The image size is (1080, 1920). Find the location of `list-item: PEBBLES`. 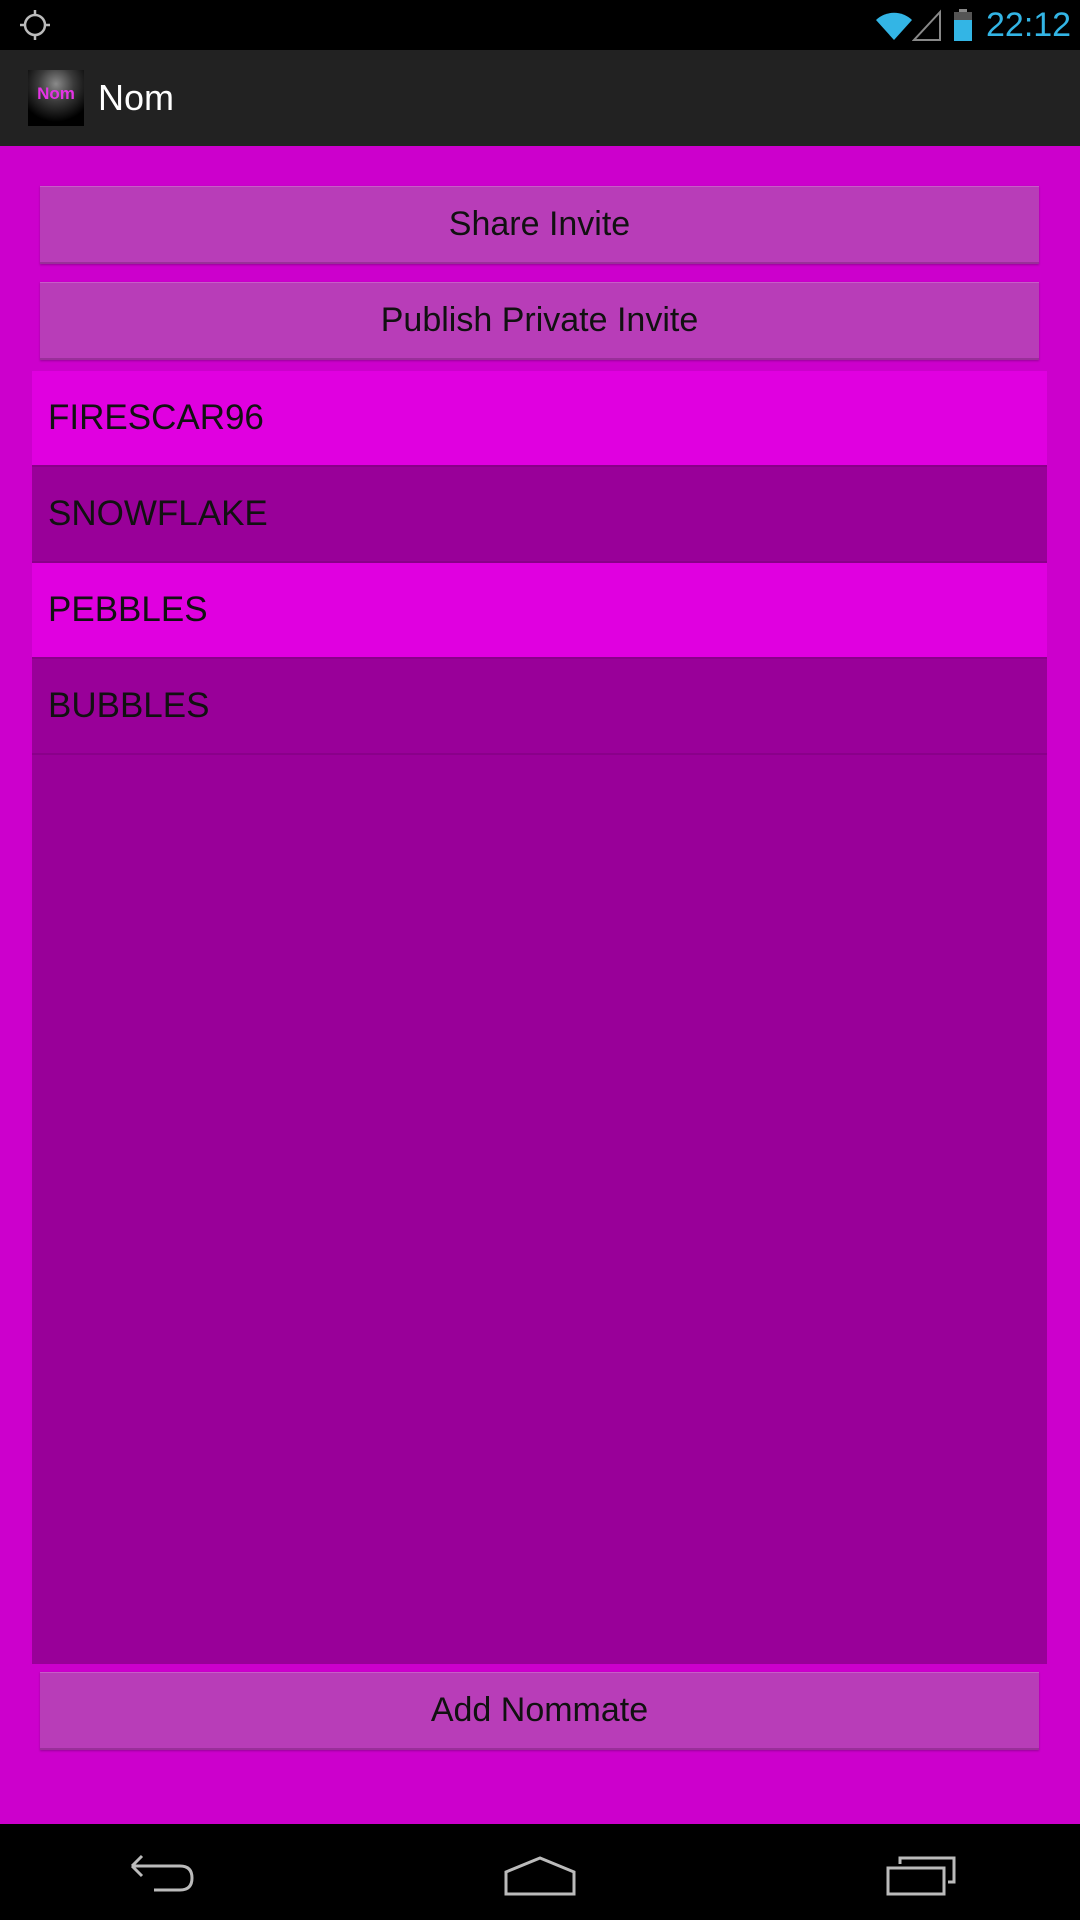

list-item: PEBBLES is located at coordinates (539, 611).